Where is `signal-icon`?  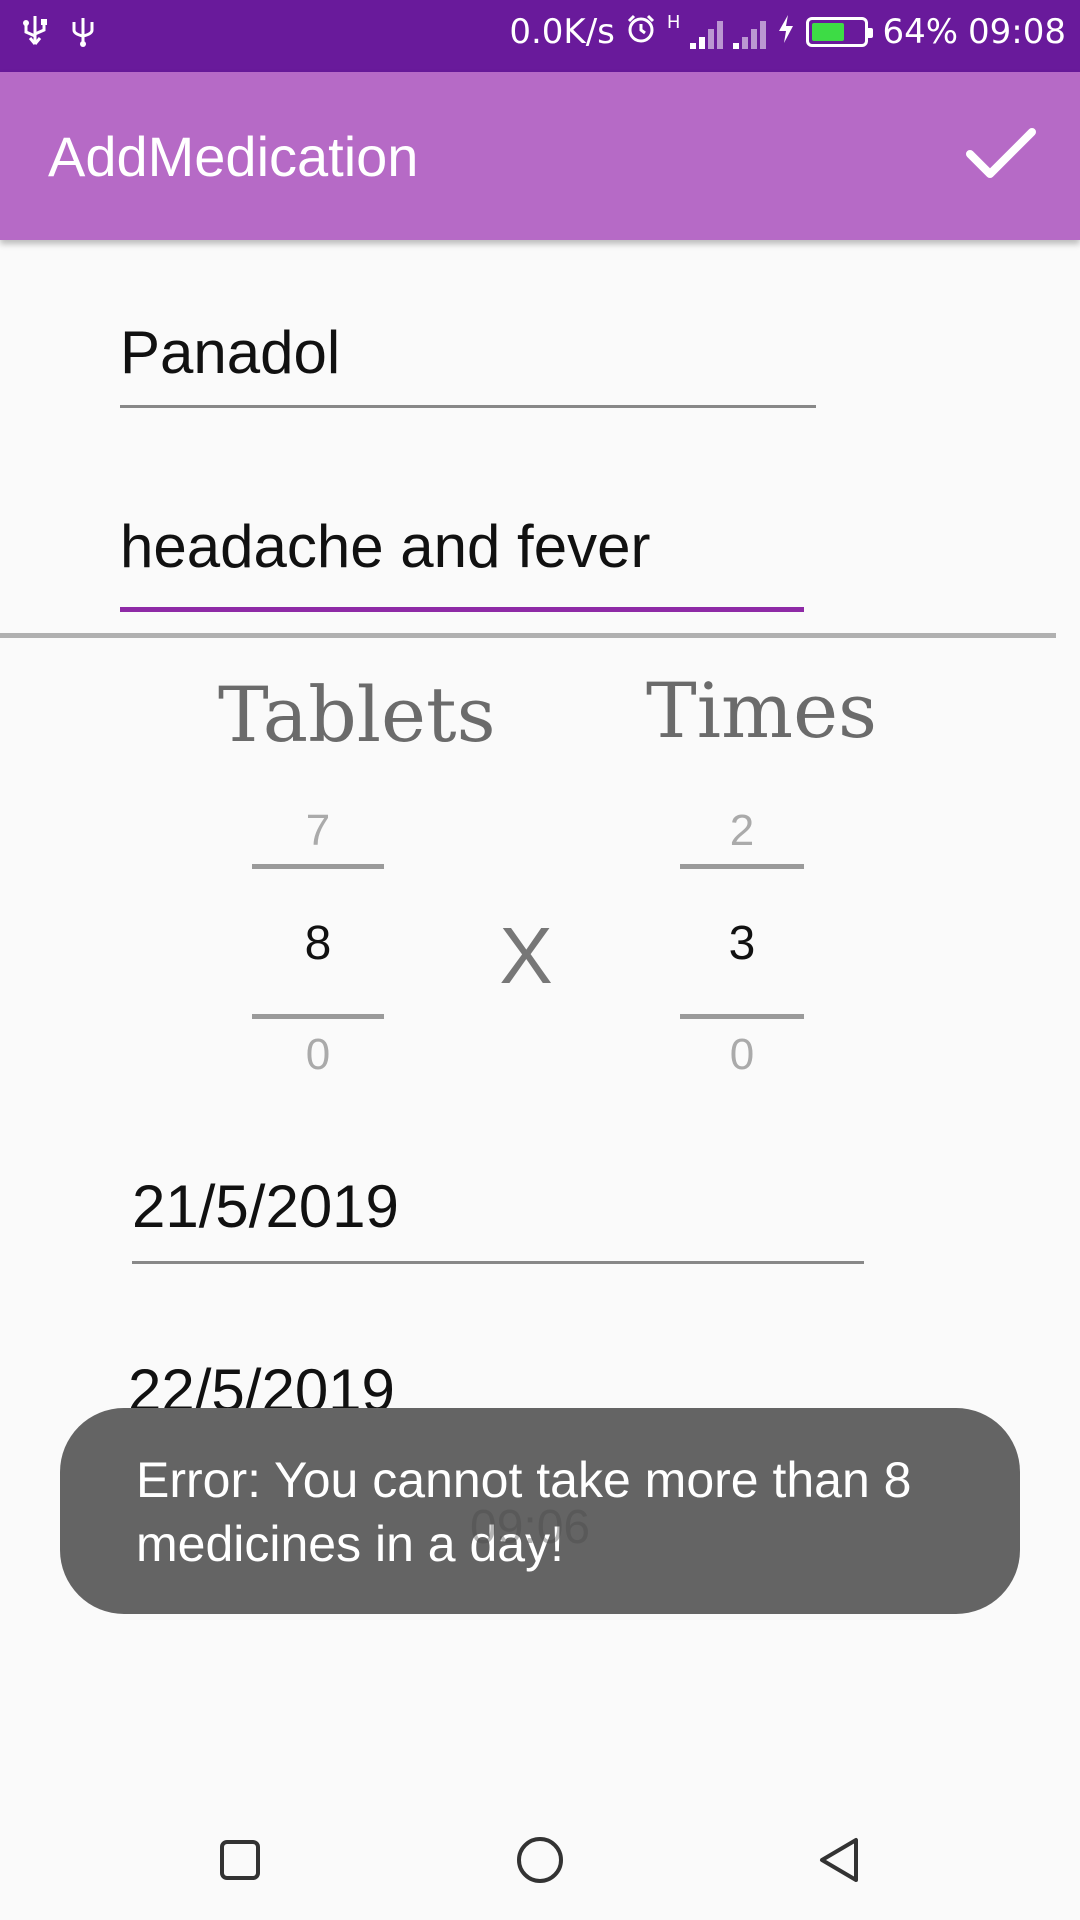 signal-icon is located at coordinates (707, 32).